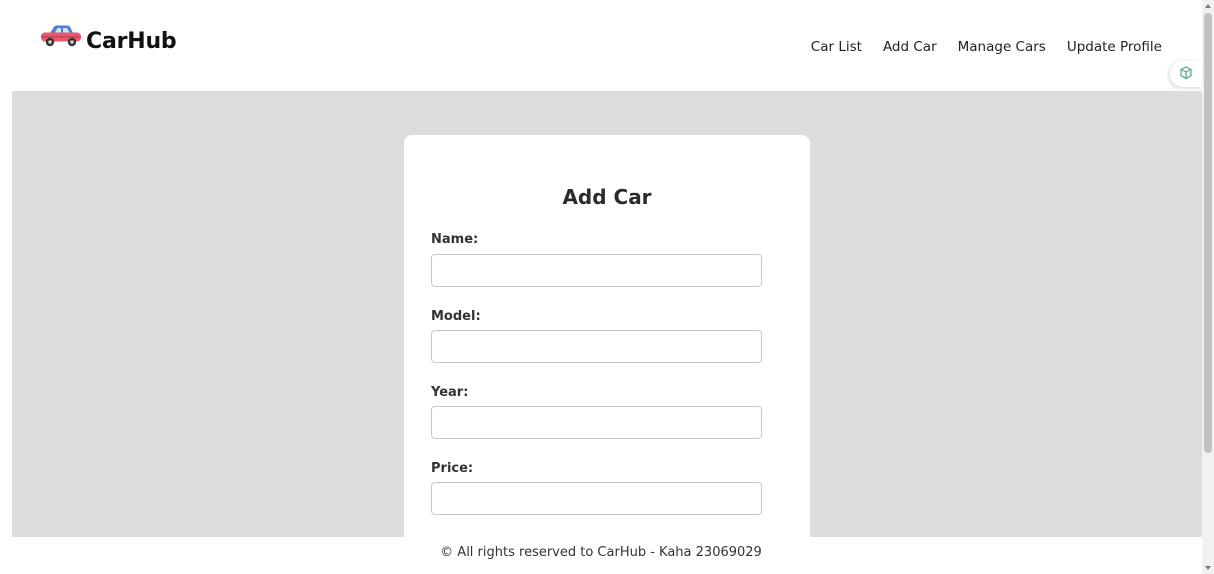 The height and width of the screenshot is (574, 1214). I want to click on nav-car-list: Car List, so click(836, 47).